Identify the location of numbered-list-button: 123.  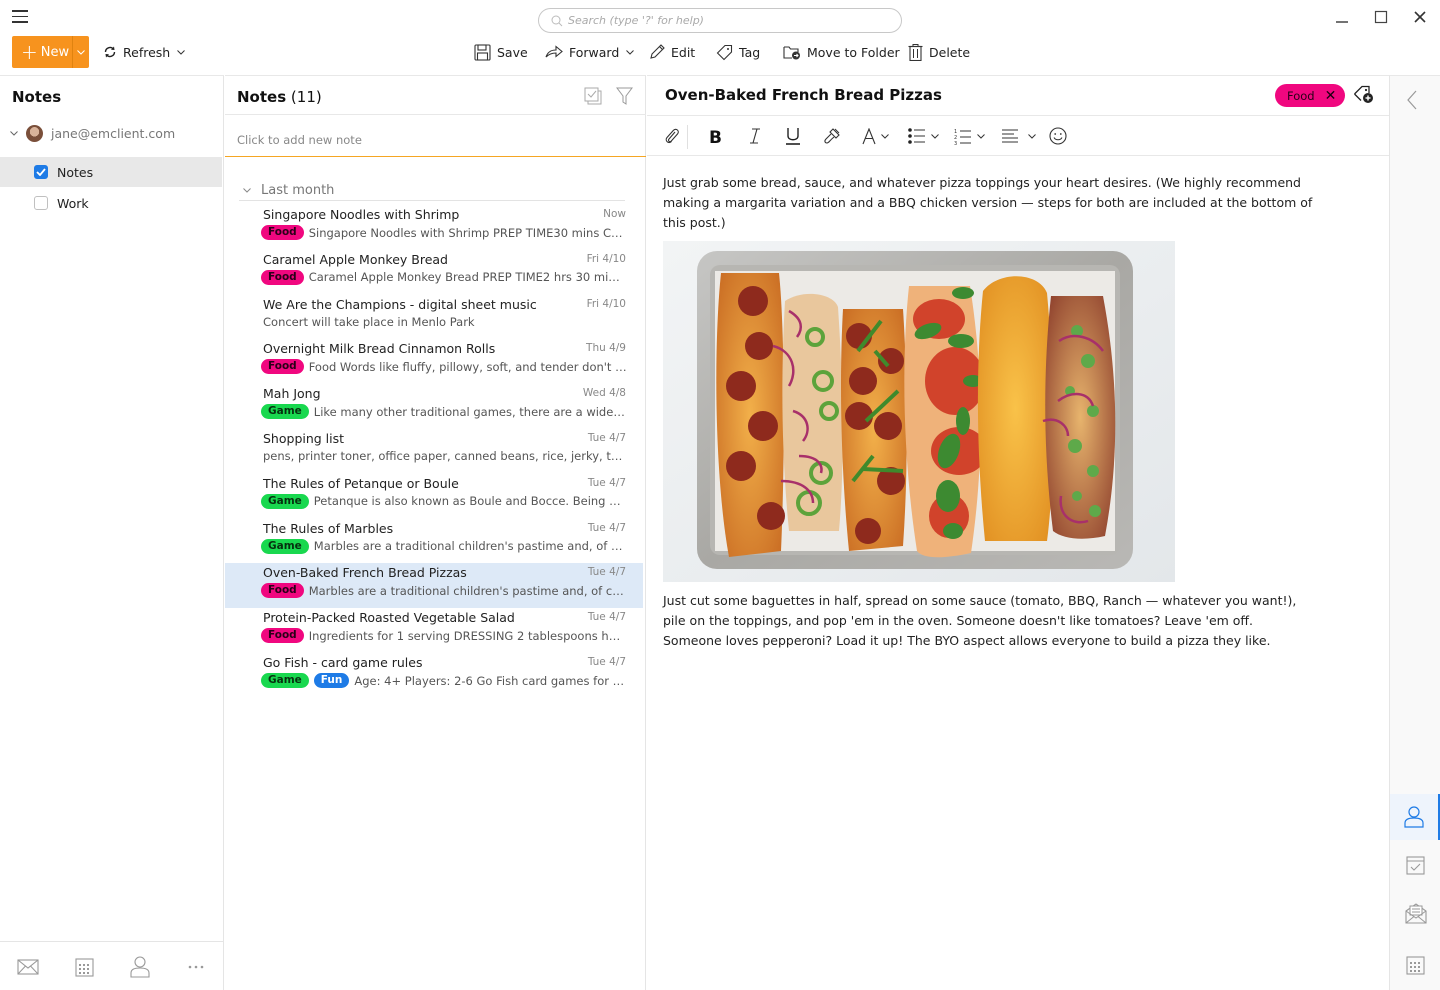
(969, 136).